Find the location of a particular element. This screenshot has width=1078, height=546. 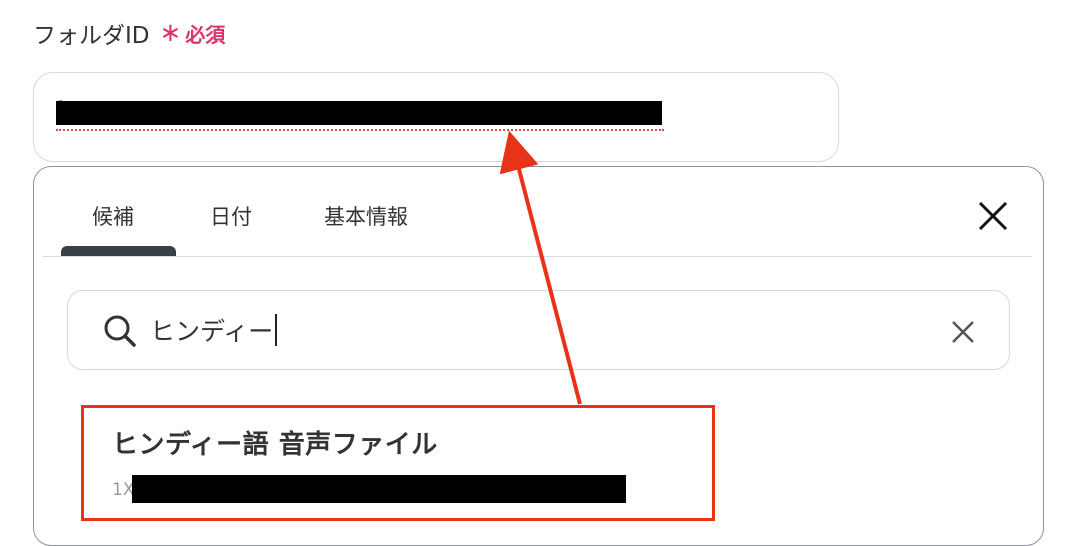

folder-id-label: フォルダID ∗ 必須 is located at coordinates (129, 33).